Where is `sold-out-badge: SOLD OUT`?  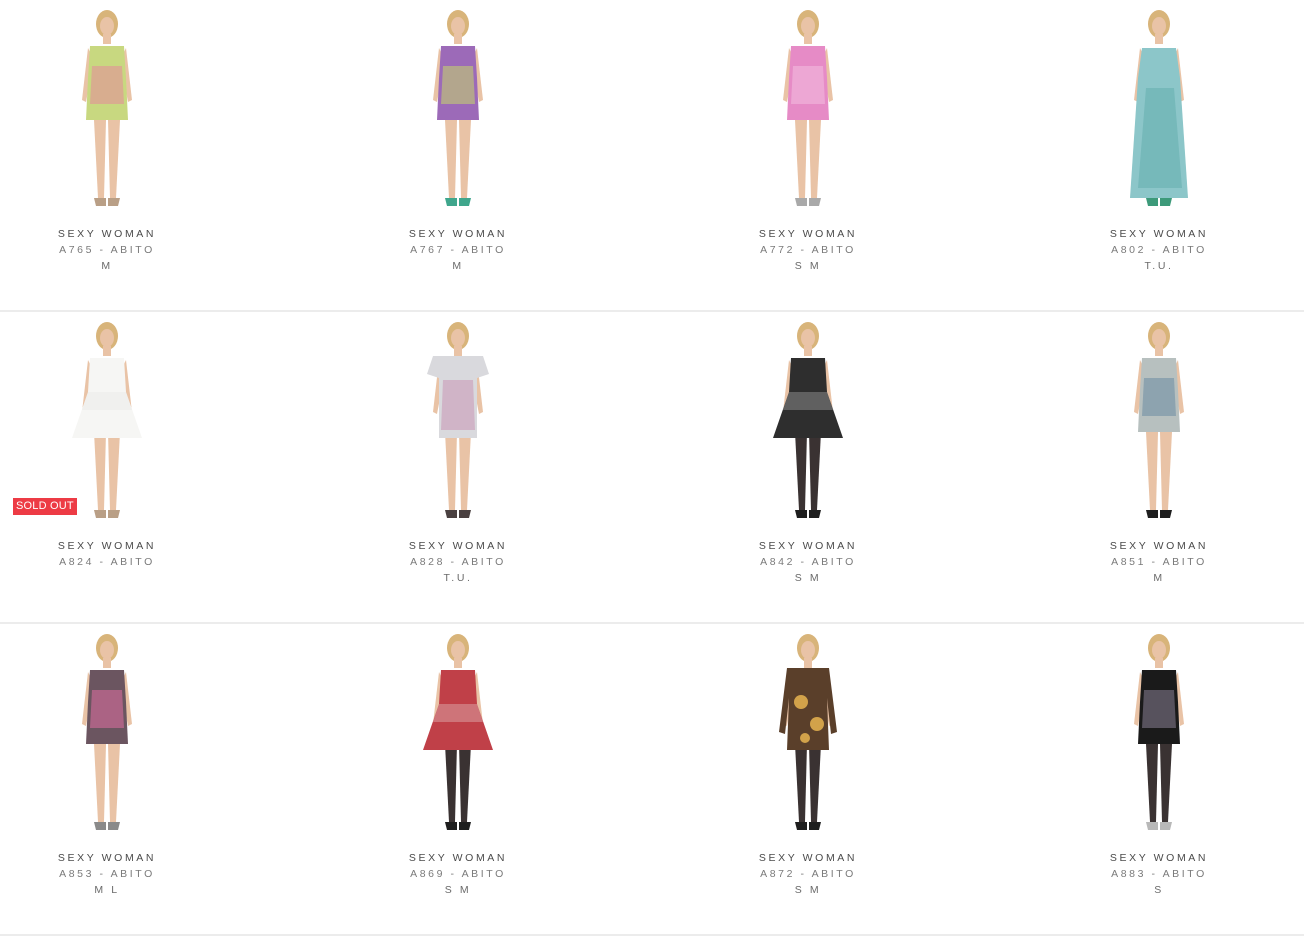
sold-out-badge: SOLD OUT is located at coordinates (45, 506).